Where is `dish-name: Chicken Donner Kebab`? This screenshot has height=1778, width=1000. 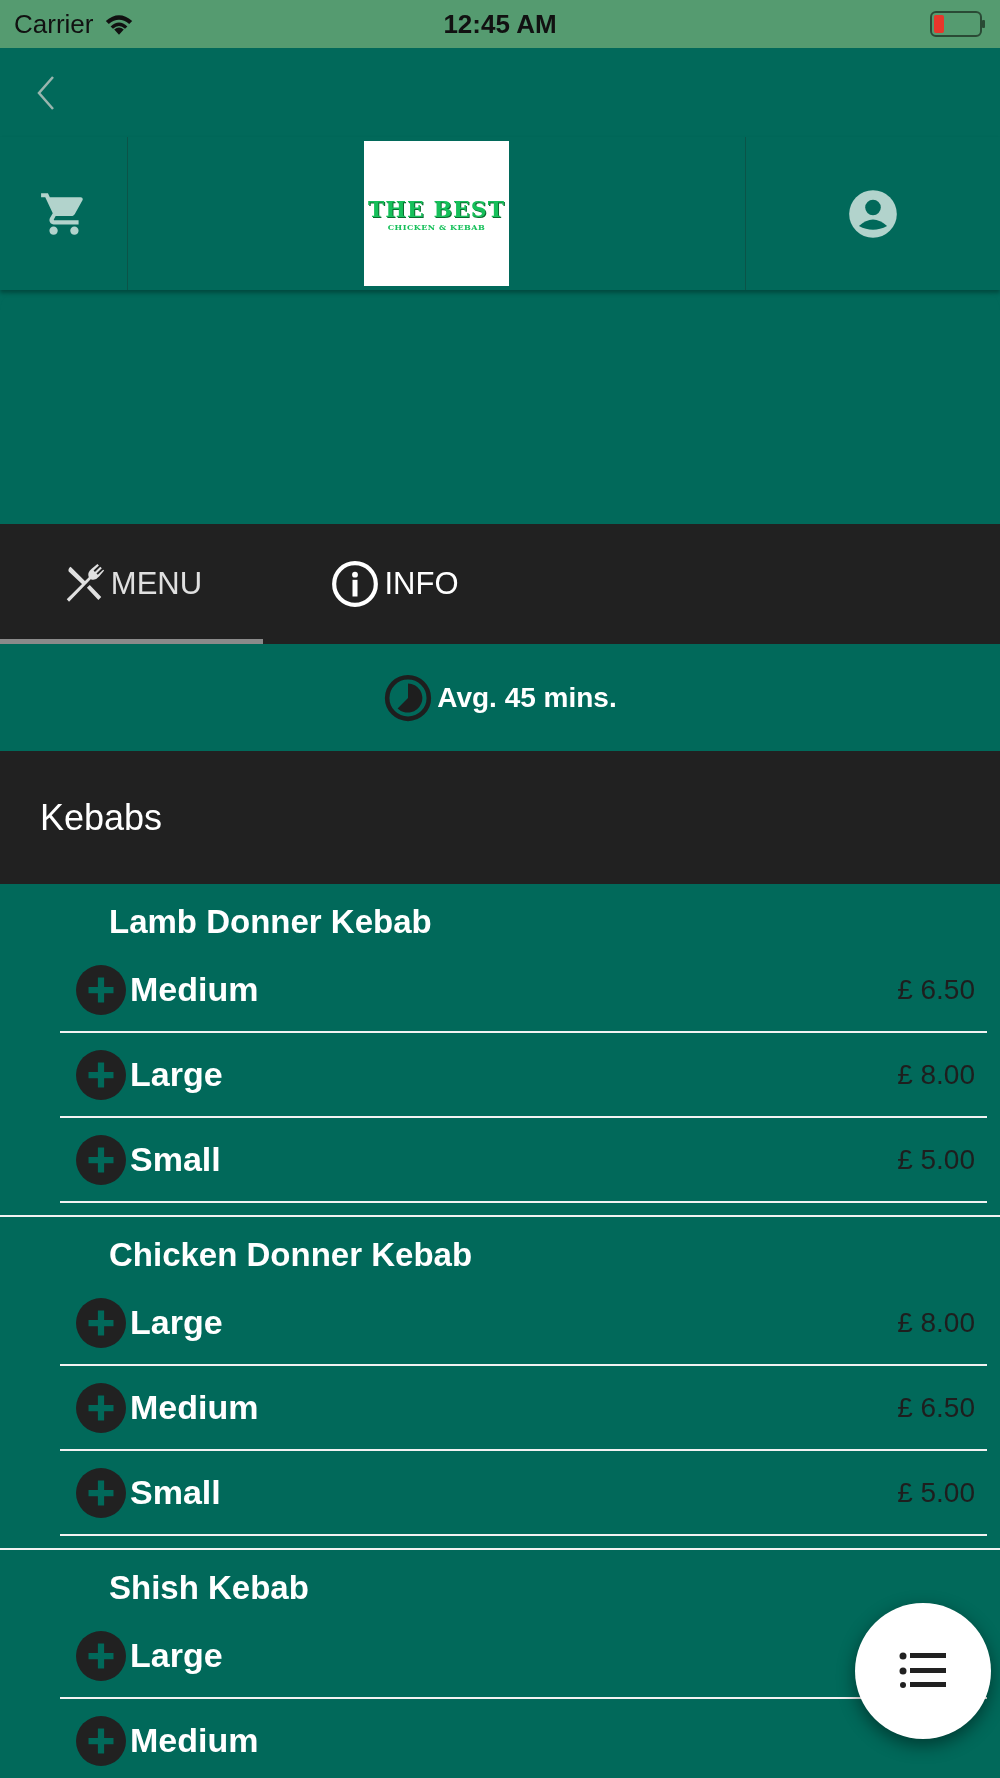 dish-name: Chicken Donner Kebab is located at coordinates (291, 1255).